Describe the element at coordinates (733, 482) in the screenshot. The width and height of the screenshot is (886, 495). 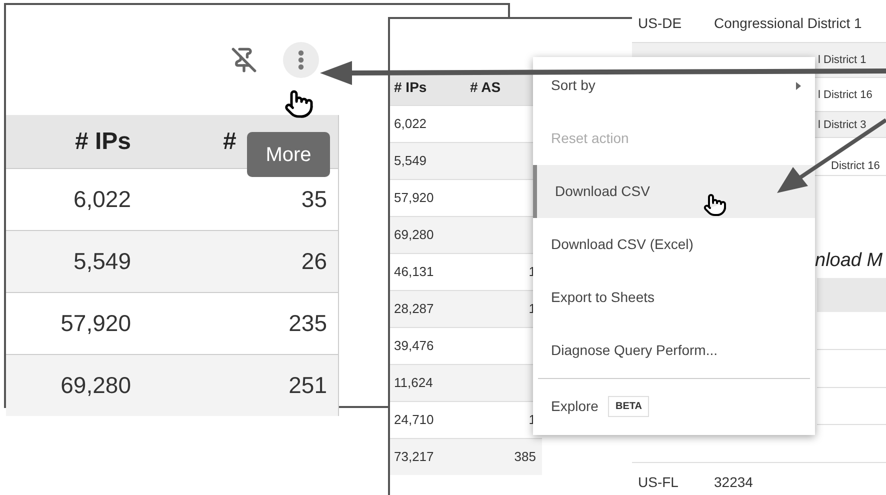
I see `table-cell-text: 32234` at that location.